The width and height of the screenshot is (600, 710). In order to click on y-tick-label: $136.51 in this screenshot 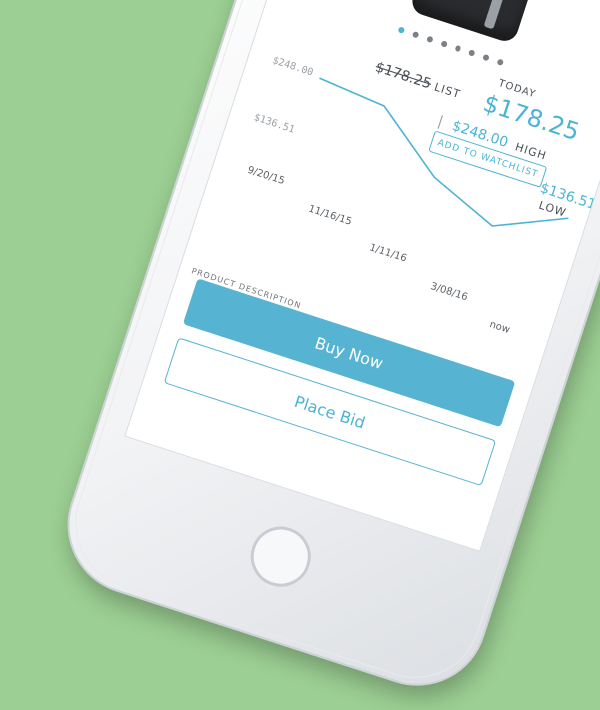, I will do `click(273, 123)`.